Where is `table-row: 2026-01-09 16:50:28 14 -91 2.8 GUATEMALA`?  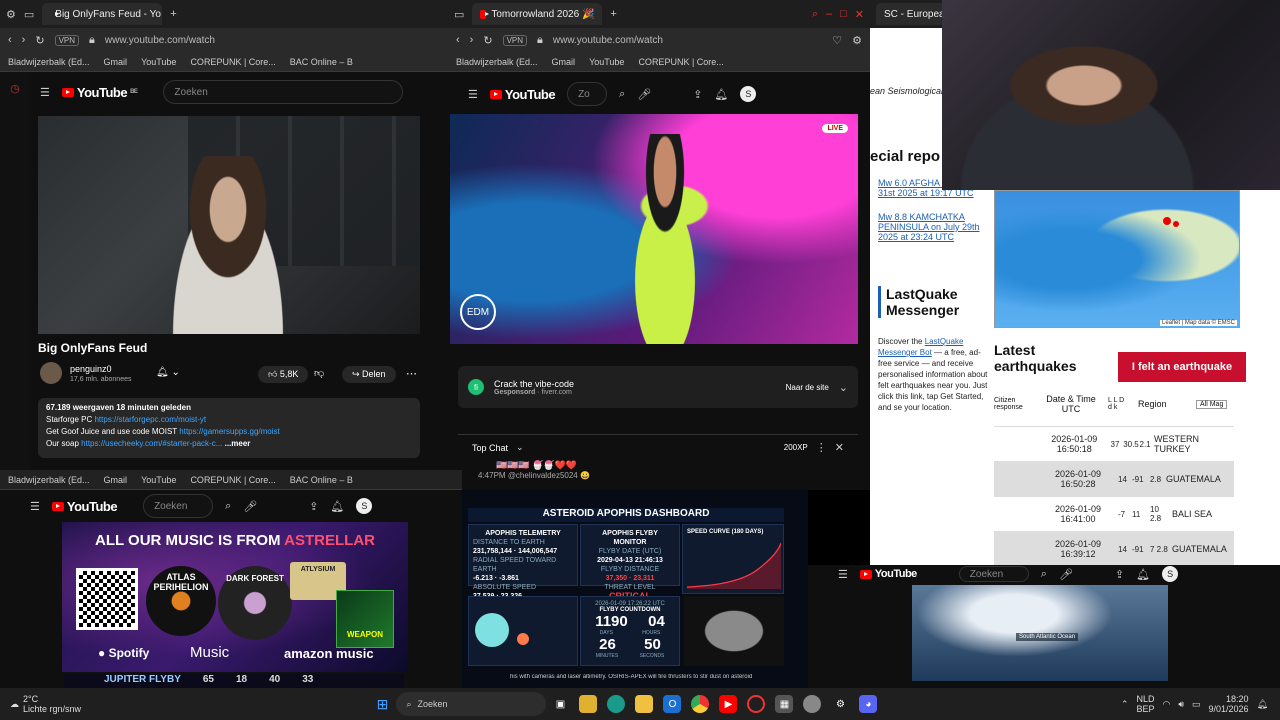
table-row: 2026-01-09 16:50:28 14 -91 2.8 GUATEMALA is located at coordinates (1114, 478).